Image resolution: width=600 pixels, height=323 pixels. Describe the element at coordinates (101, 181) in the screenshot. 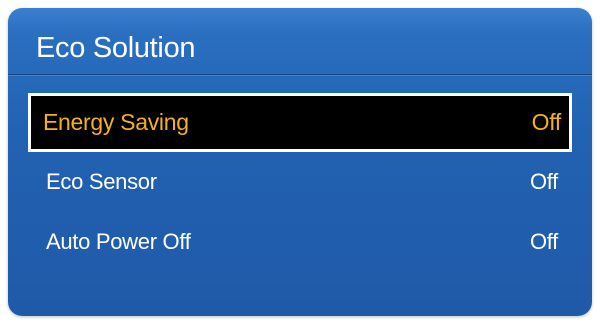

I see `menu-item-label: Eco Sensor` at that location.